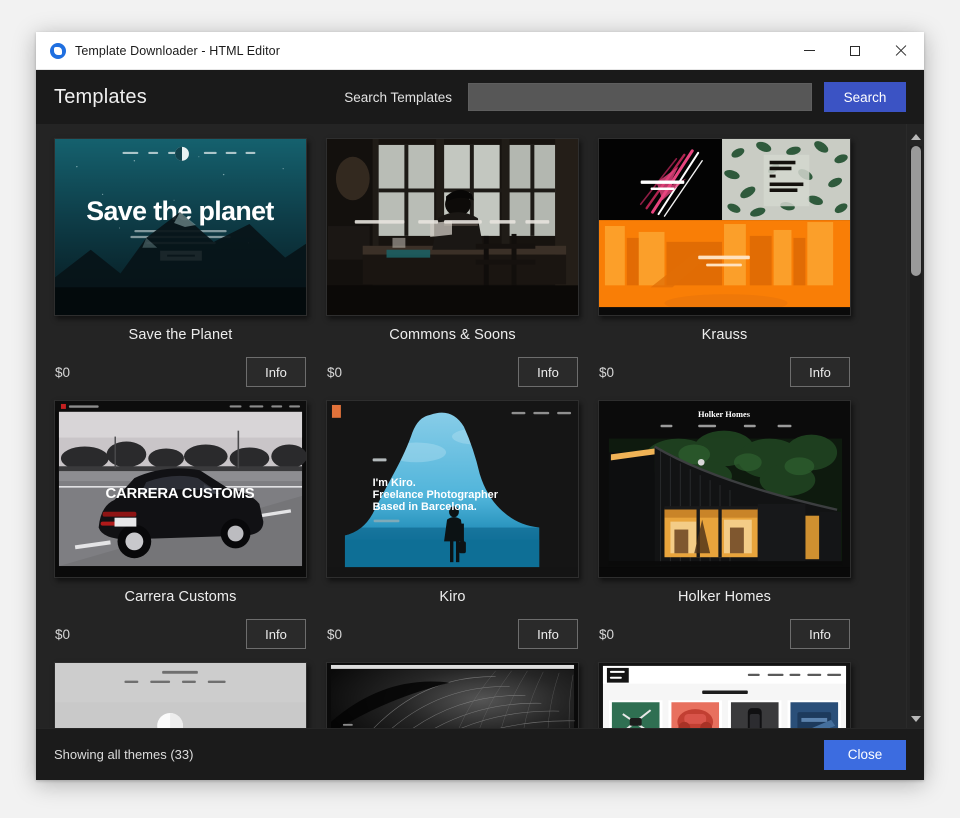 This screenshot has height=818, width=960. Describe the element at coordinates (865, 97) in the screenshot. I see `search-button: Search` at that location.